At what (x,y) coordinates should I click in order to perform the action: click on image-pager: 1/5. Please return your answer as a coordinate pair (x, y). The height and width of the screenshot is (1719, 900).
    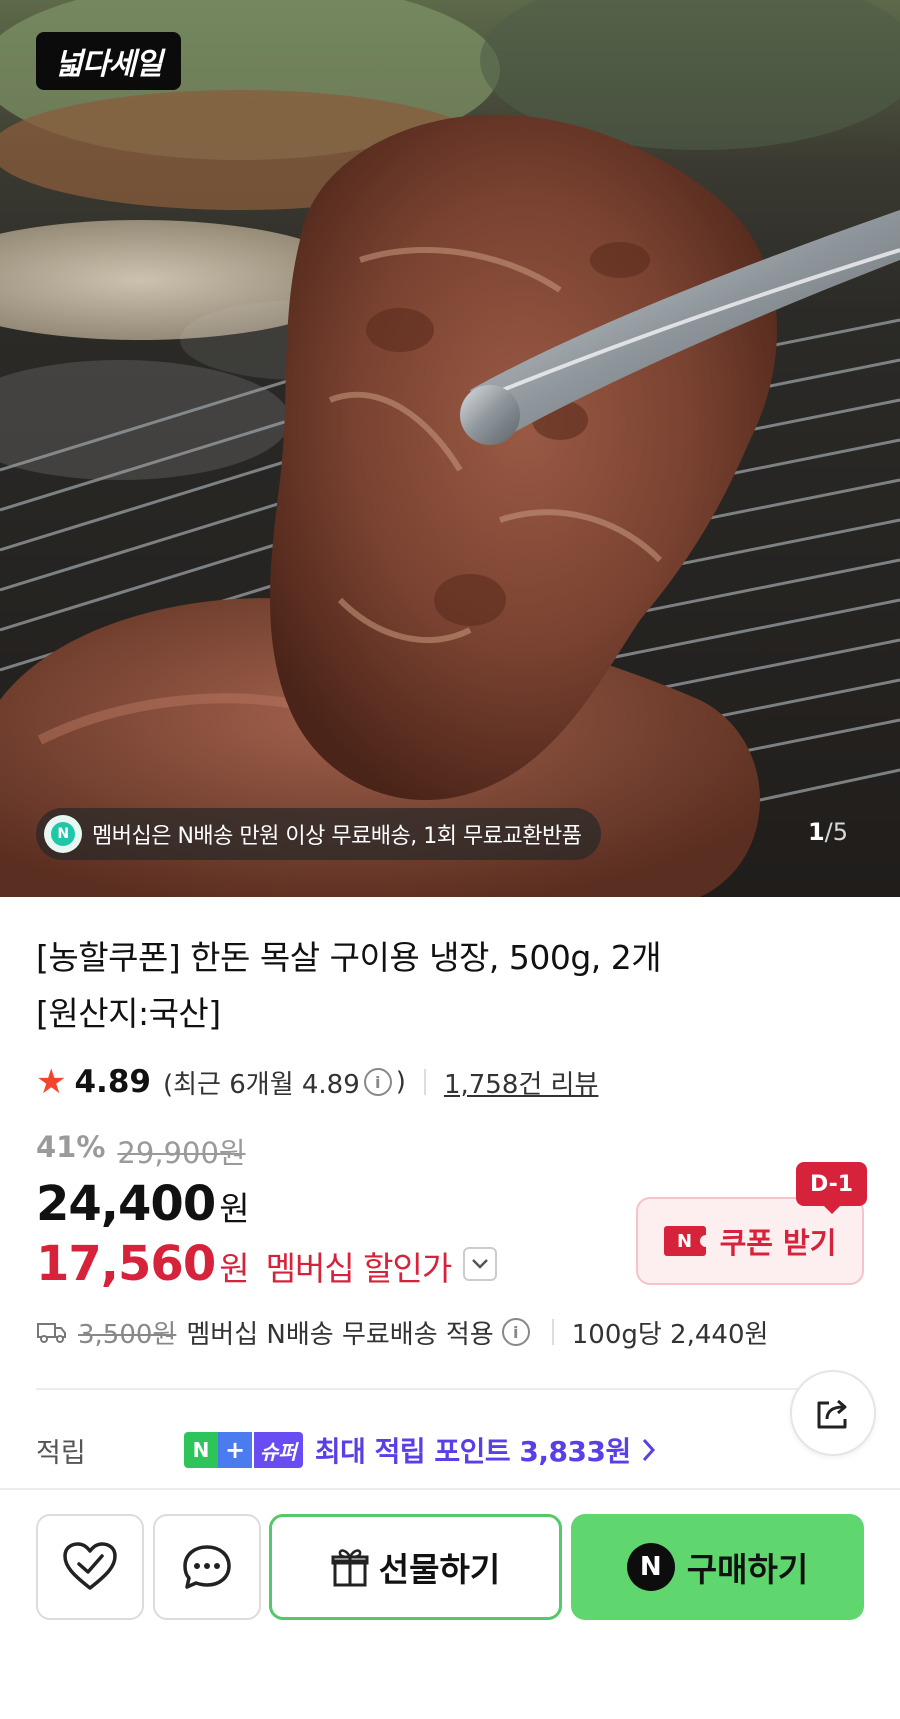
    Looking at the image, I should click on (828, 832).